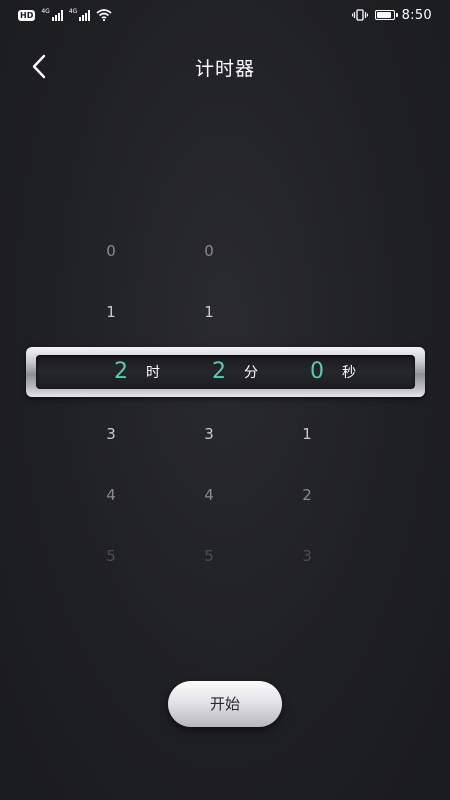 The width and height of the screenshot is (450, 800). What do you see at coordinates (416, 15) in the screenshot?
I see `status-time: 8:50` at bounding box center [416, 15].